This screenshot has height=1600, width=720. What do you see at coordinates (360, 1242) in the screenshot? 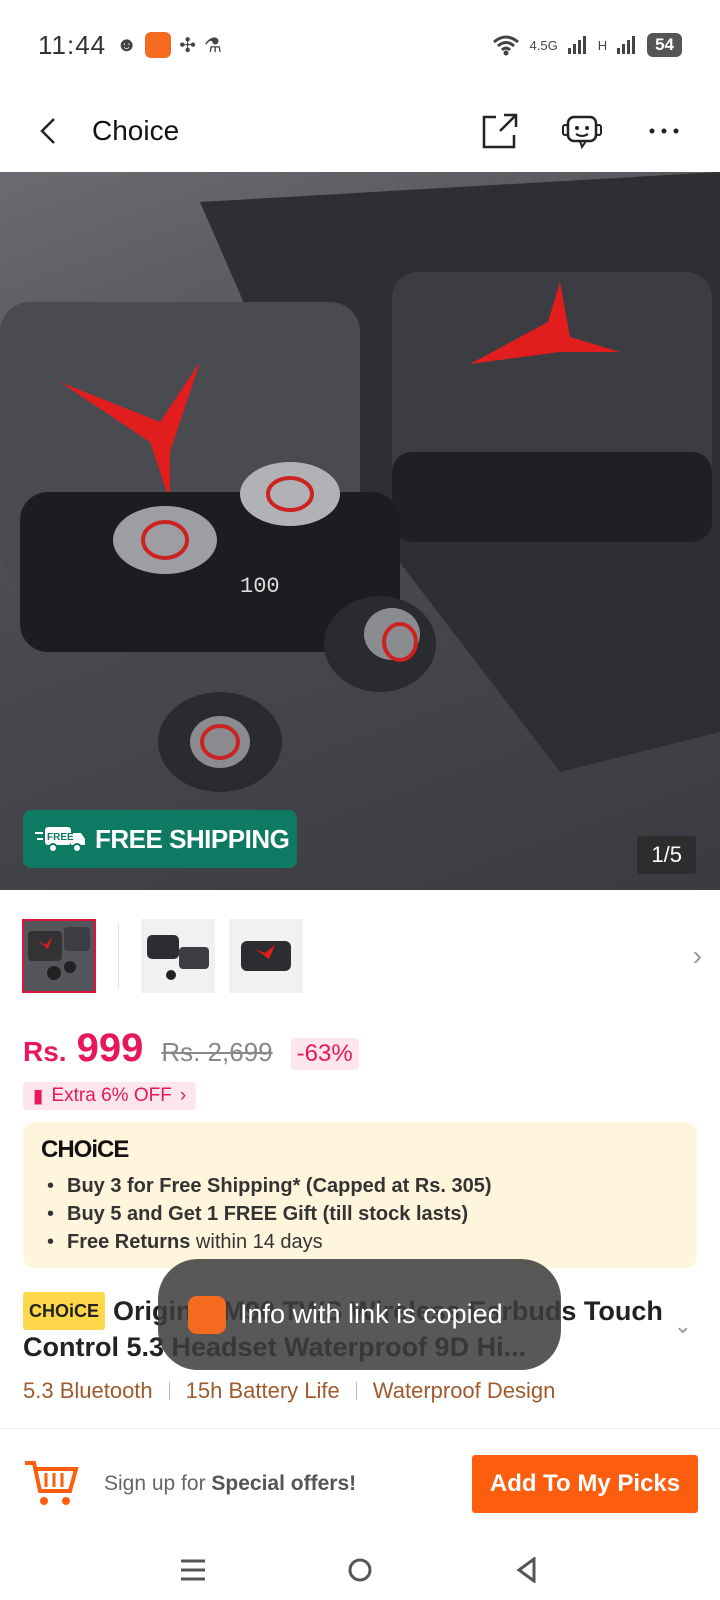
I see `benefit-item: Free Returns within 14 days` at bounding box center [360, 1242].